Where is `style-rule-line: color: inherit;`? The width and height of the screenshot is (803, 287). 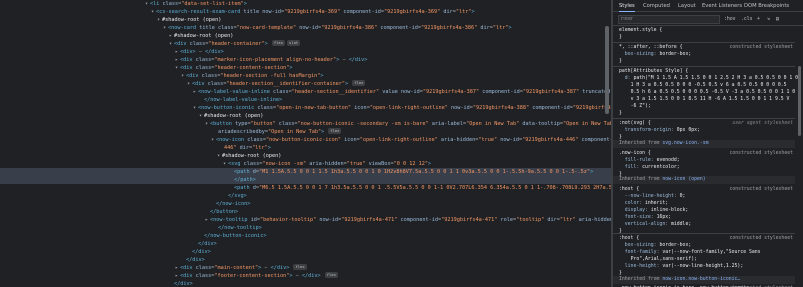
style-rule-line: color: inherit; is located at coordinates (708, 203).